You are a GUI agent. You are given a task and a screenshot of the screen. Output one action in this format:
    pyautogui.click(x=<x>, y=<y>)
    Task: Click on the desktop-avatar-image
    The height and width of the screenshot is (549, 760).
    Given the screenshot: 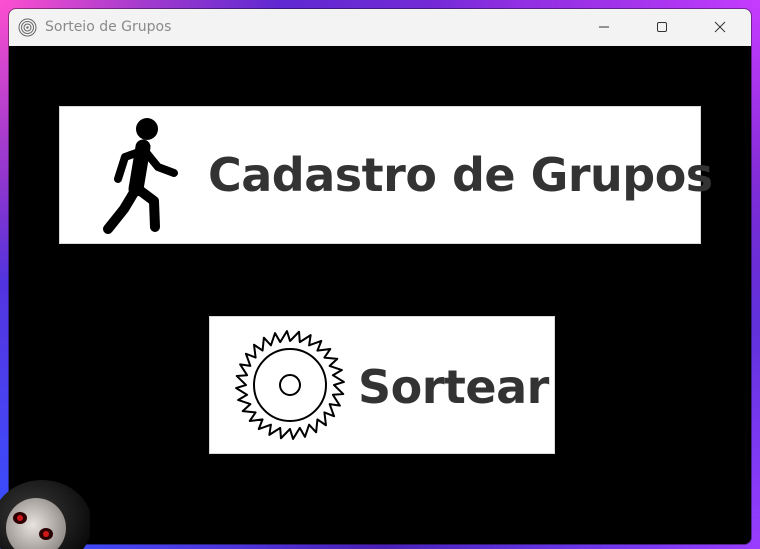 What is the action you would take?
    pyautogui.click(x=46, y=507)
    